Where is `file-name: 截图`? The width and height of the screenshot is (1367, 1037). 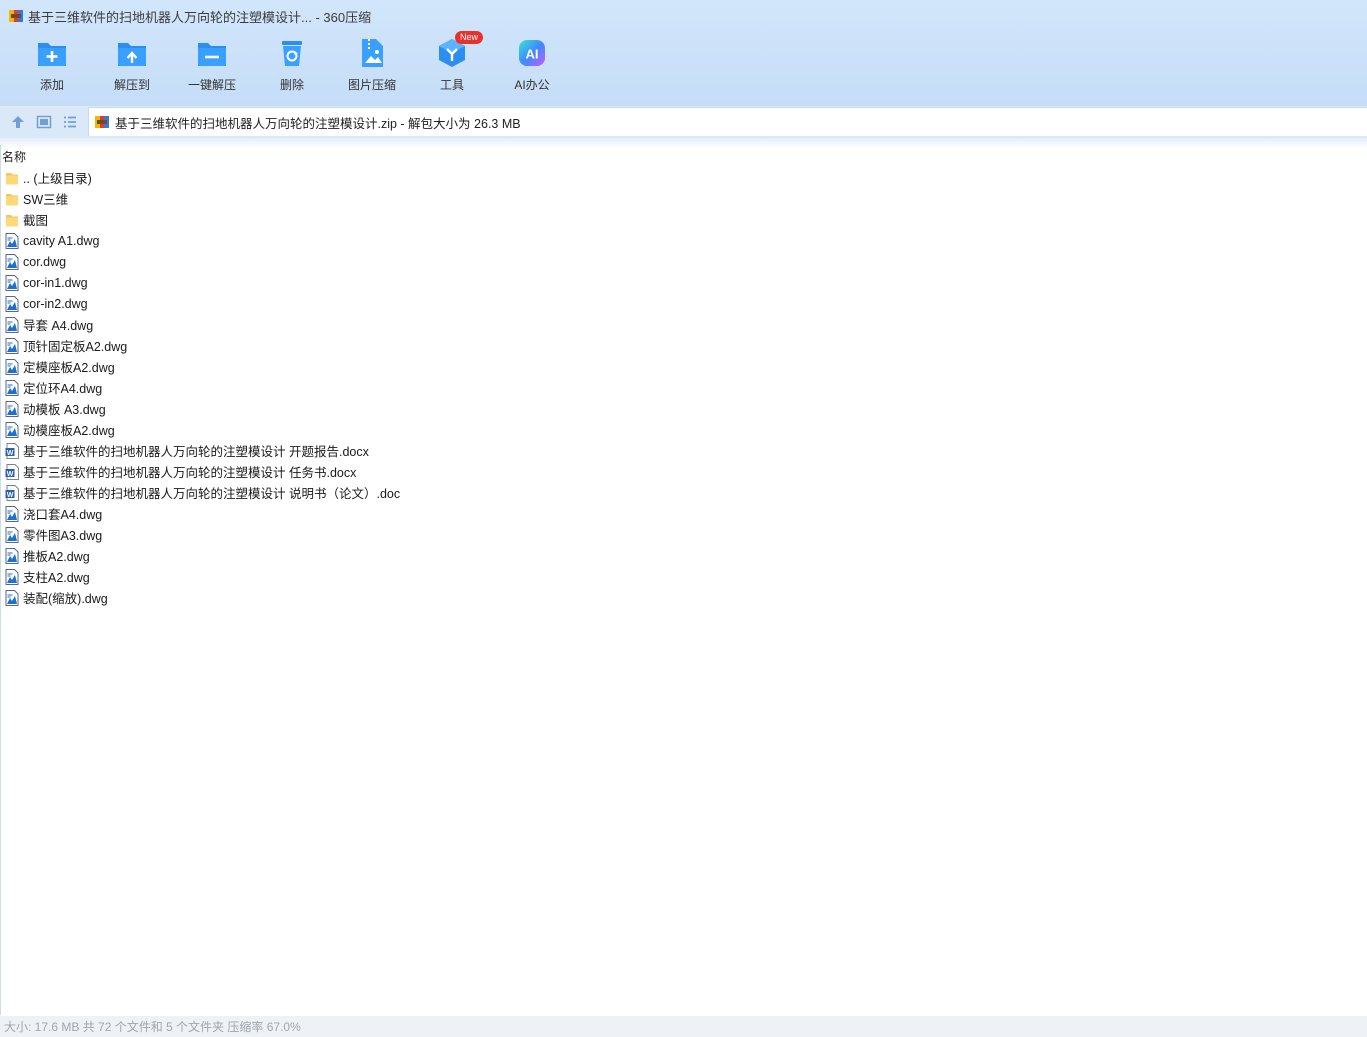
file-name: 截图 is located at coordinates (36, 221).